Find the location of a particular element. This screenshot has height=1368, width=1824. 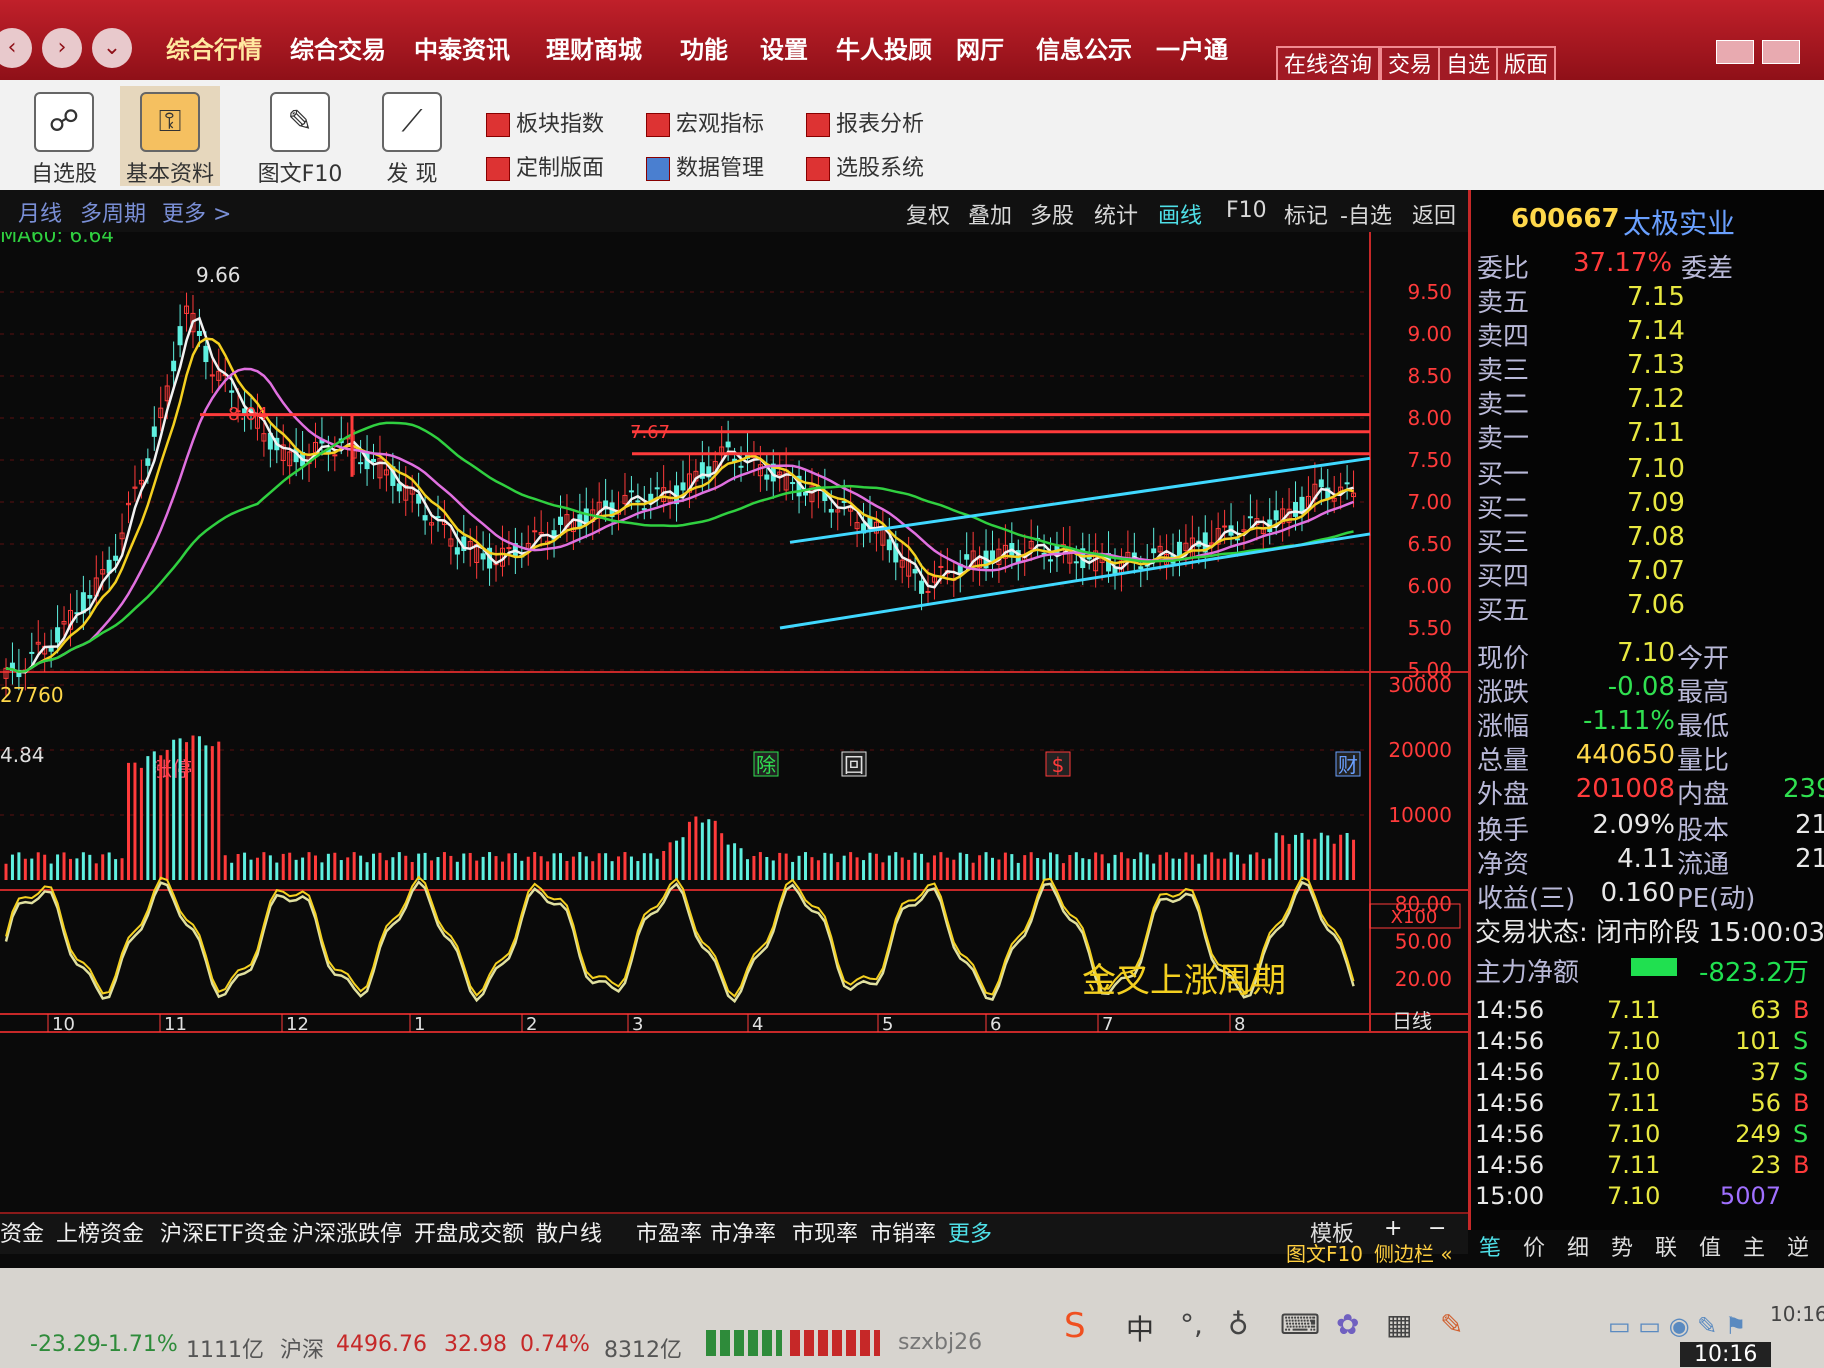

link-label: 数据管理 is located at coordinates (720, 168).